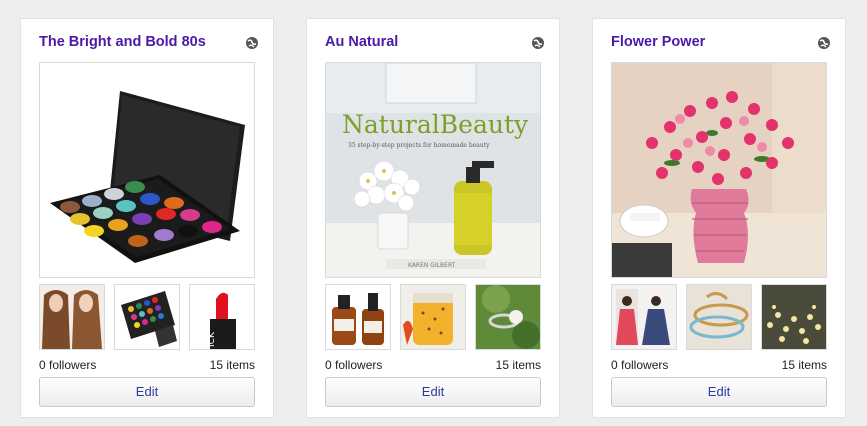 The image size is (867, 426). Describe the element at coordinates (719, 317) in the screenshot. I see `board-thumbnail-bracelets` at that location.